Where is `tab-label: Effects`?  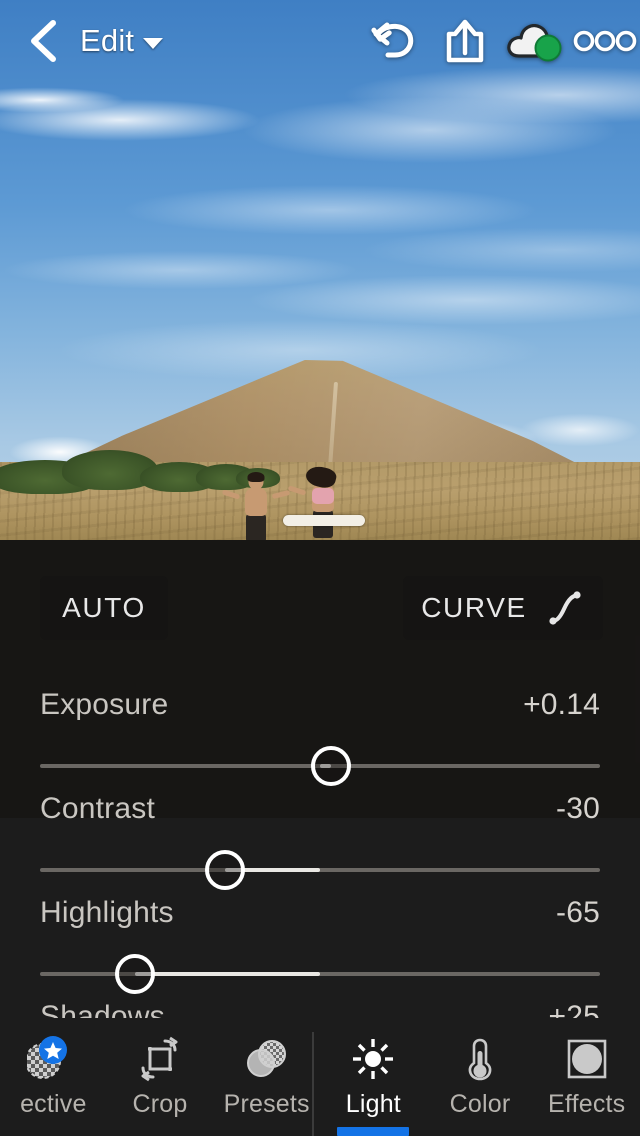 tab-label: Effects is located at coordinates (587, 1103).